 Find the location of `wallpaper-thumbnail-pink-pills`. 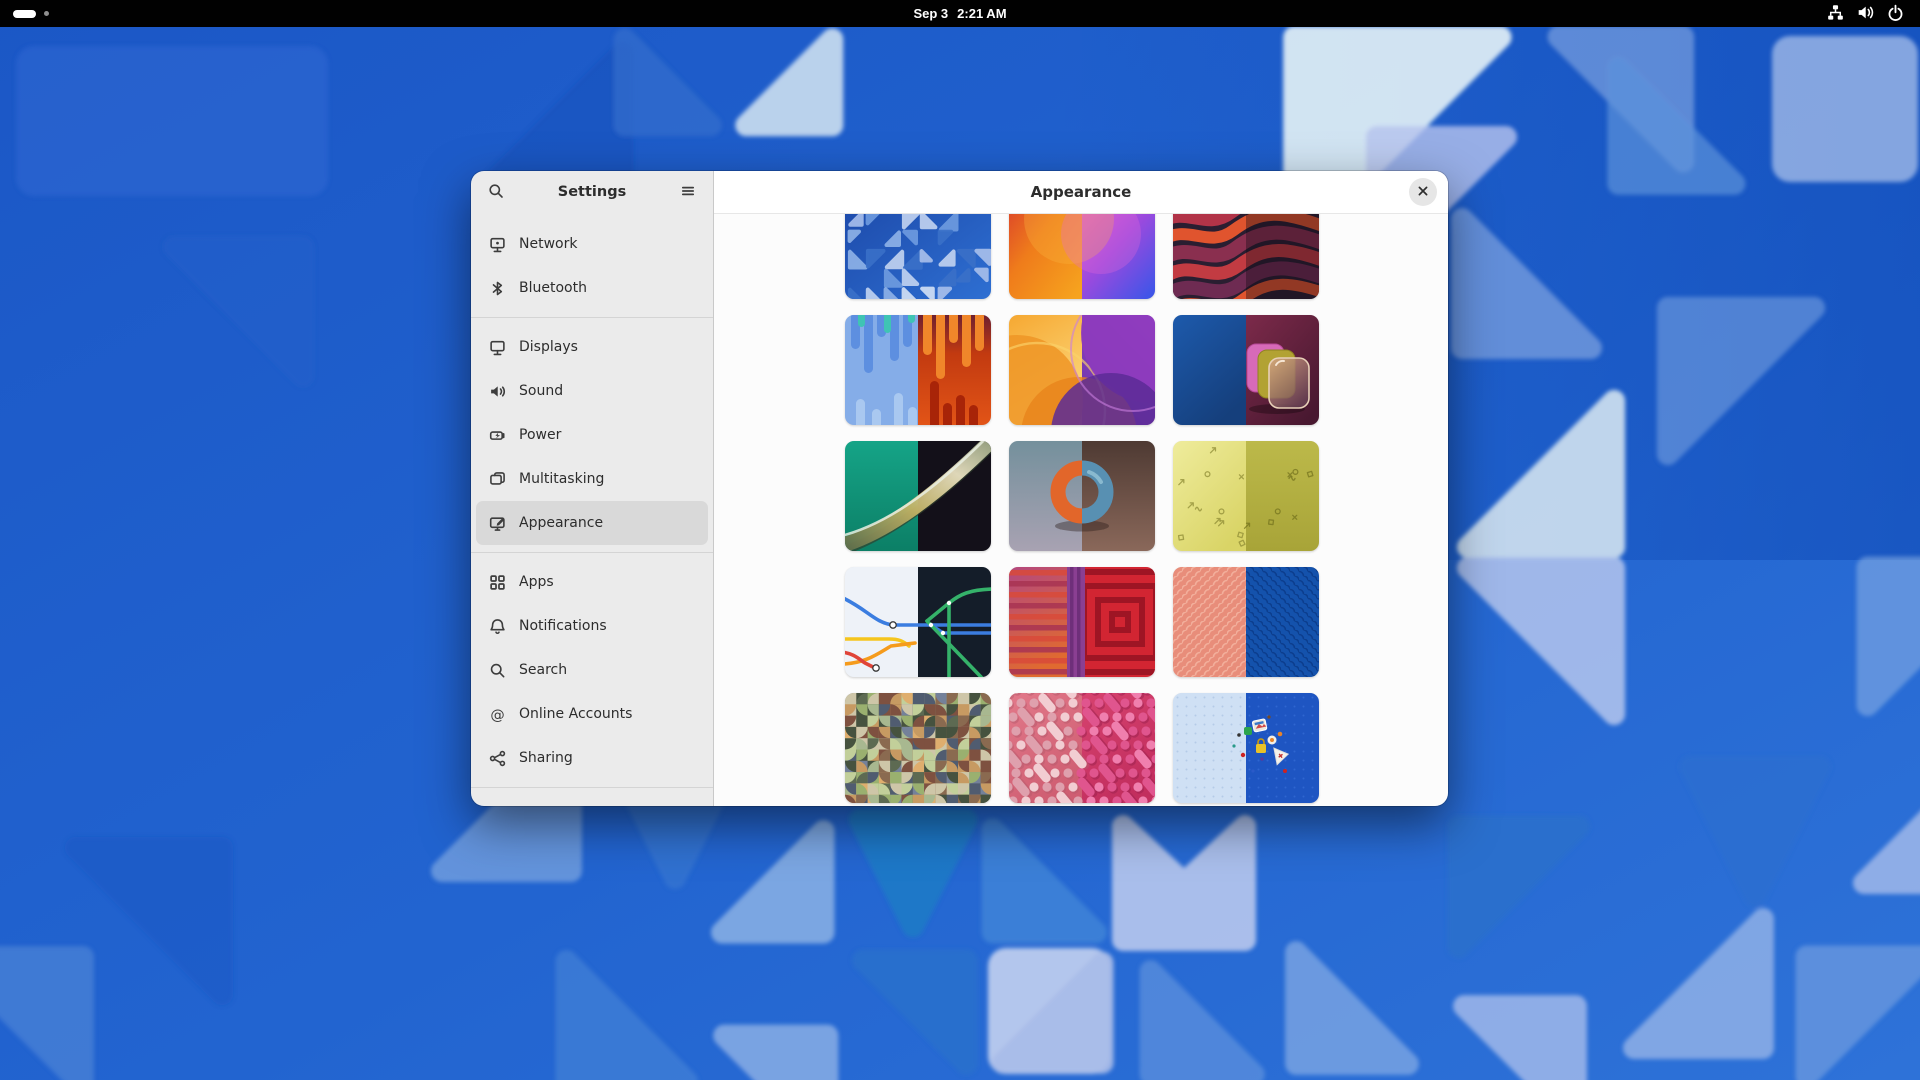

wallpaper-thumbnail-pink-pills is located at coordinates (1082, 748).